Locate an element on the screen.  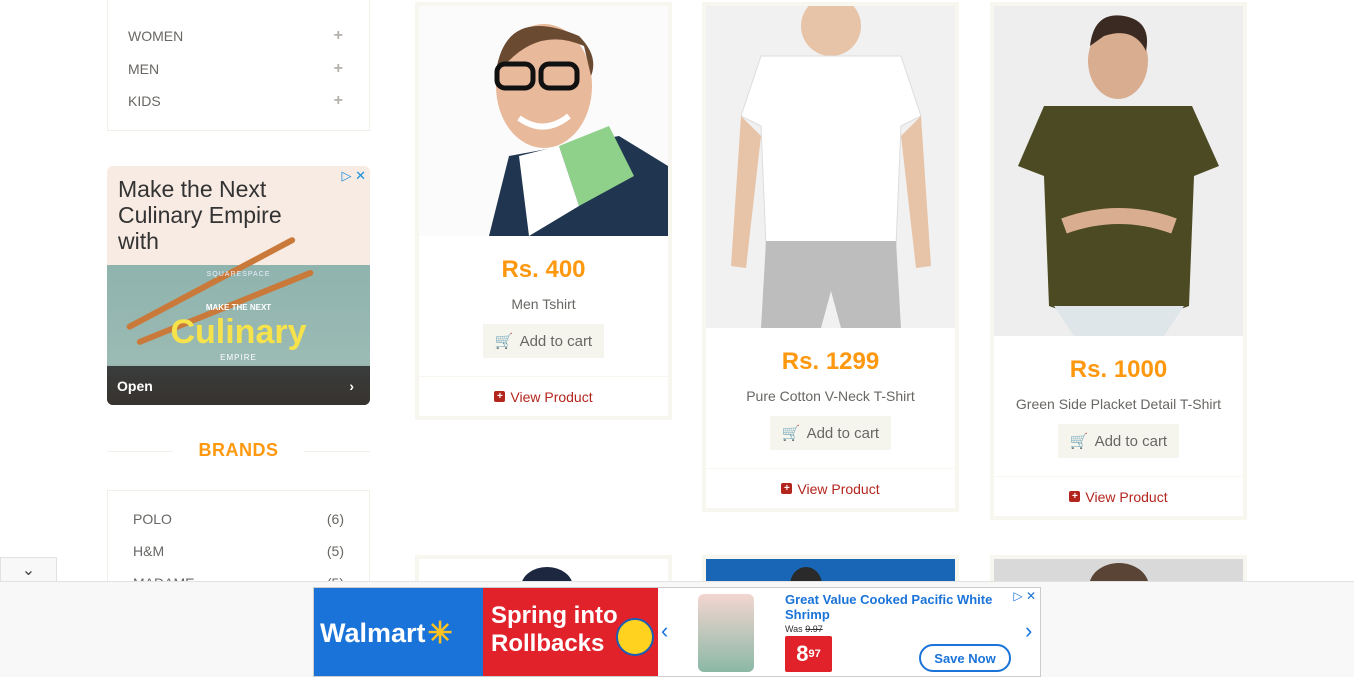
ad-subtitle: MAKE THE NEXT is located at coordinates (238, 307).